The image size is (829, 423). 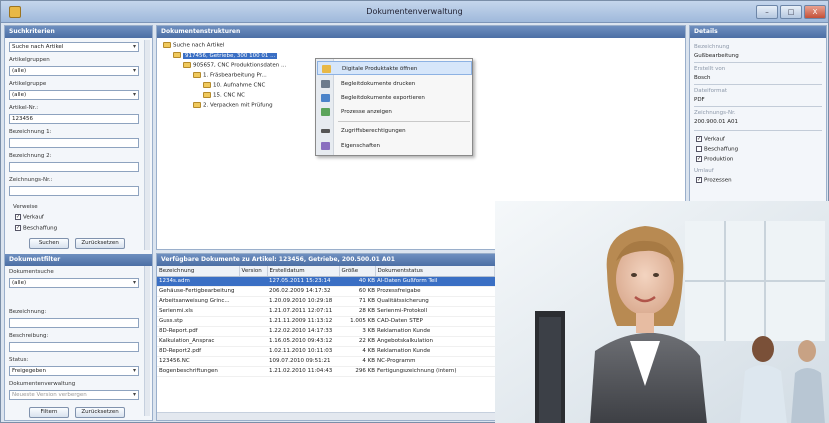 What do you see at coordinates (78, 32) in the screenshot?
I see `search-panel-header: Suchkriterien` at bounding box center [78, 32].